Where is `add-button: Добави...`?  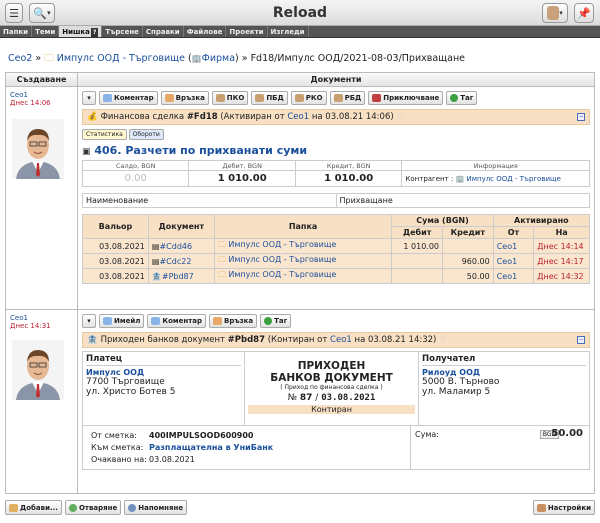 add-button: Добави... is located at coordinates (33, 507).